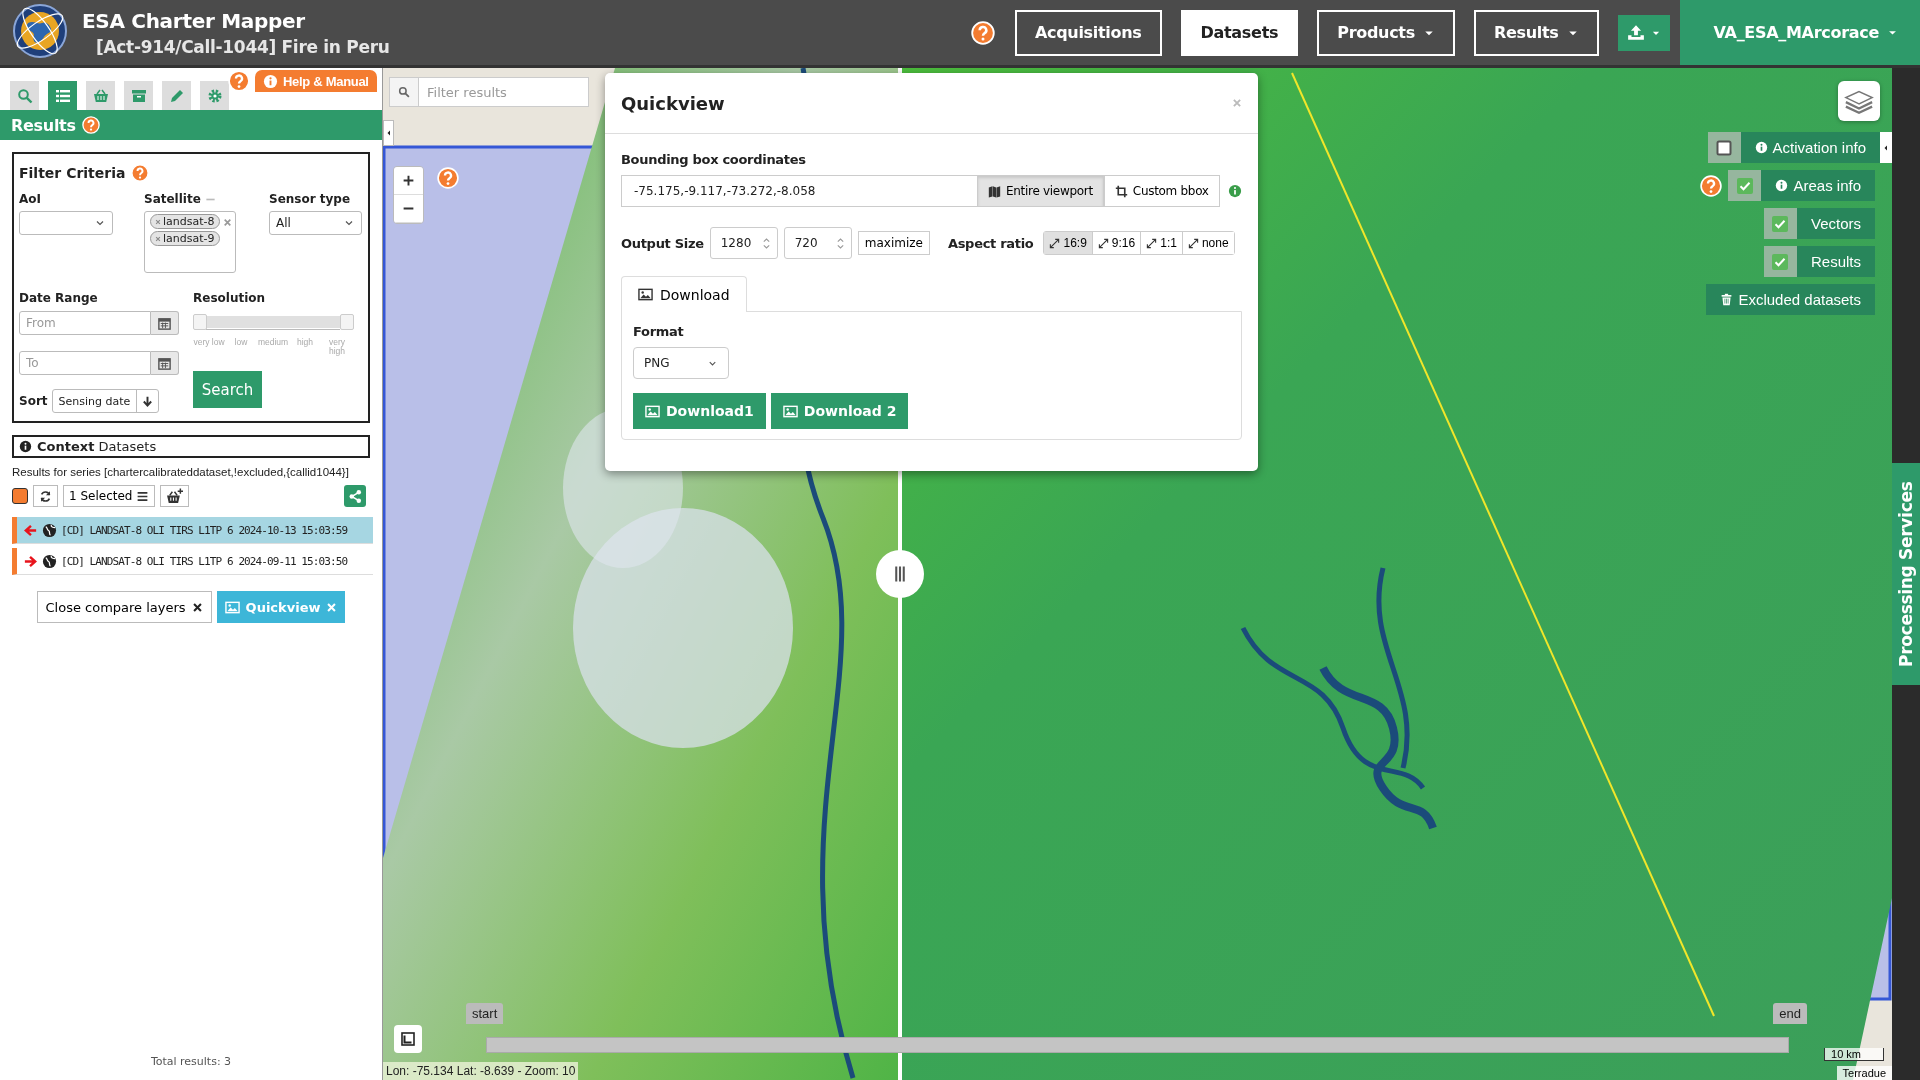  I want to click on upload-button, so click(1643, 32).